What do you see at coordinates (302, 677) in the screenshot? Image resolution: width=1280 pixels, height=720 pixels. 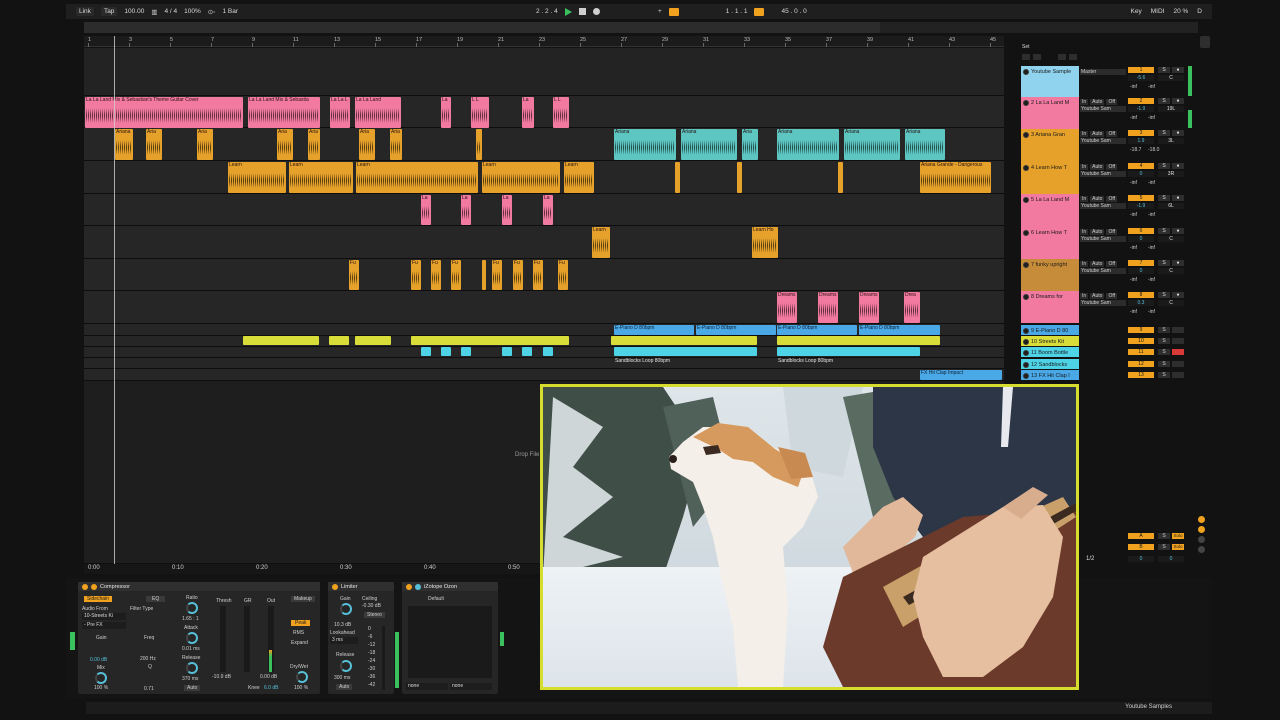 I see `drywet-knob` at bounding box center [302, 677].